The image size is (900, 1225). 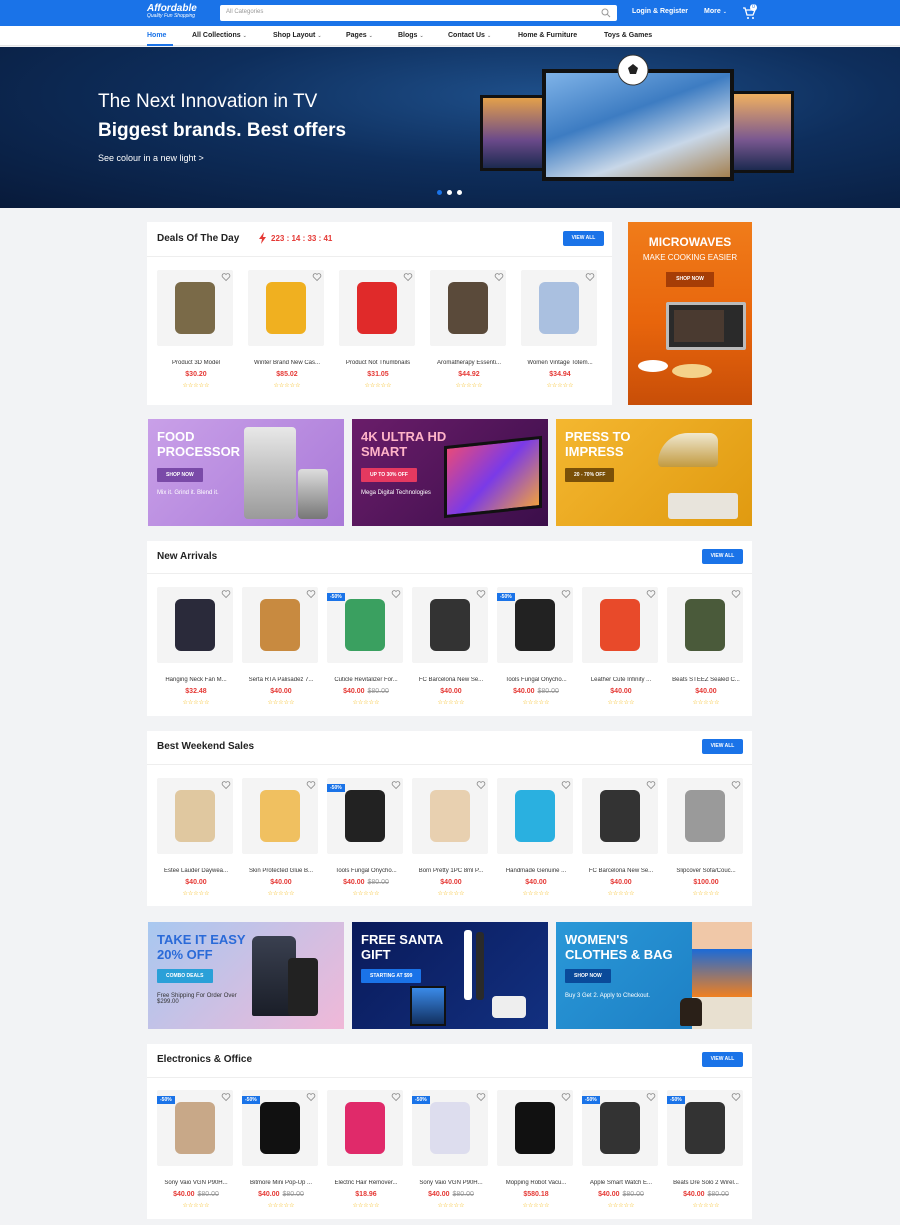 What do you see at coordinates (197, 334) in the screenshot?
I see `product-card: Product 3D Model $30.20 ☆☆☆☆☆` at bounding box center [197, 334].